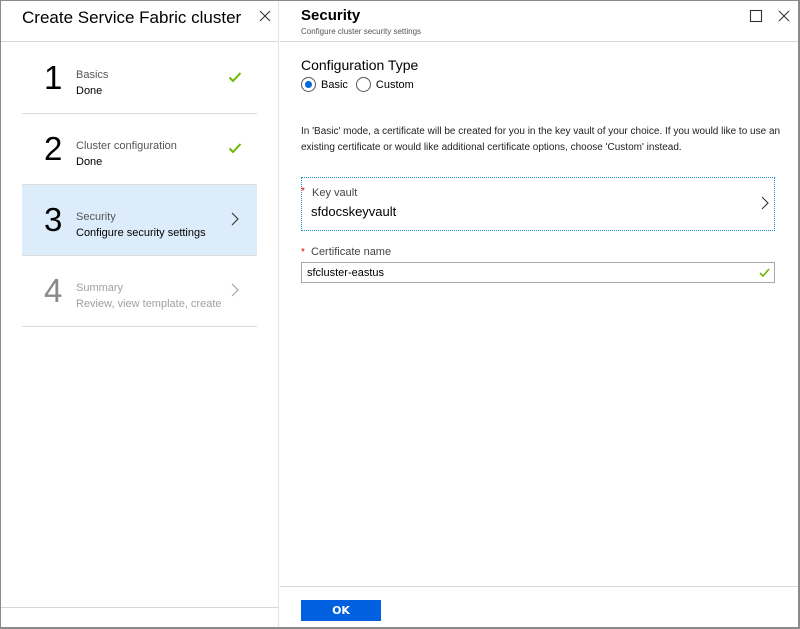 The image size is (800, 629). I want to click on radio-button, so click(363, 84).